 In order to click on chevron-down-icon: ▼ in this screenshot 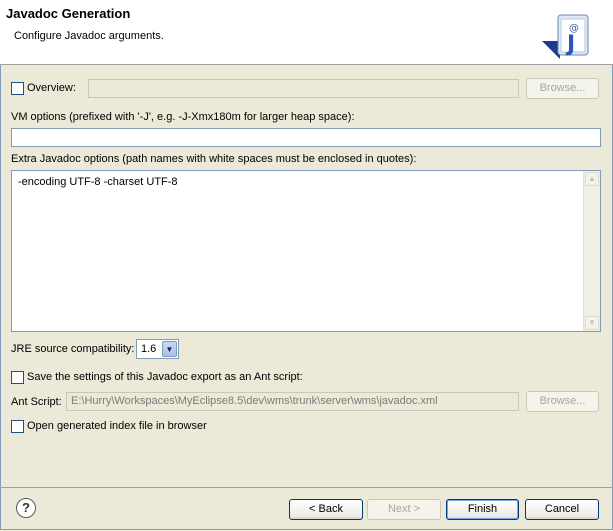, I will do `click(169, 349)`.